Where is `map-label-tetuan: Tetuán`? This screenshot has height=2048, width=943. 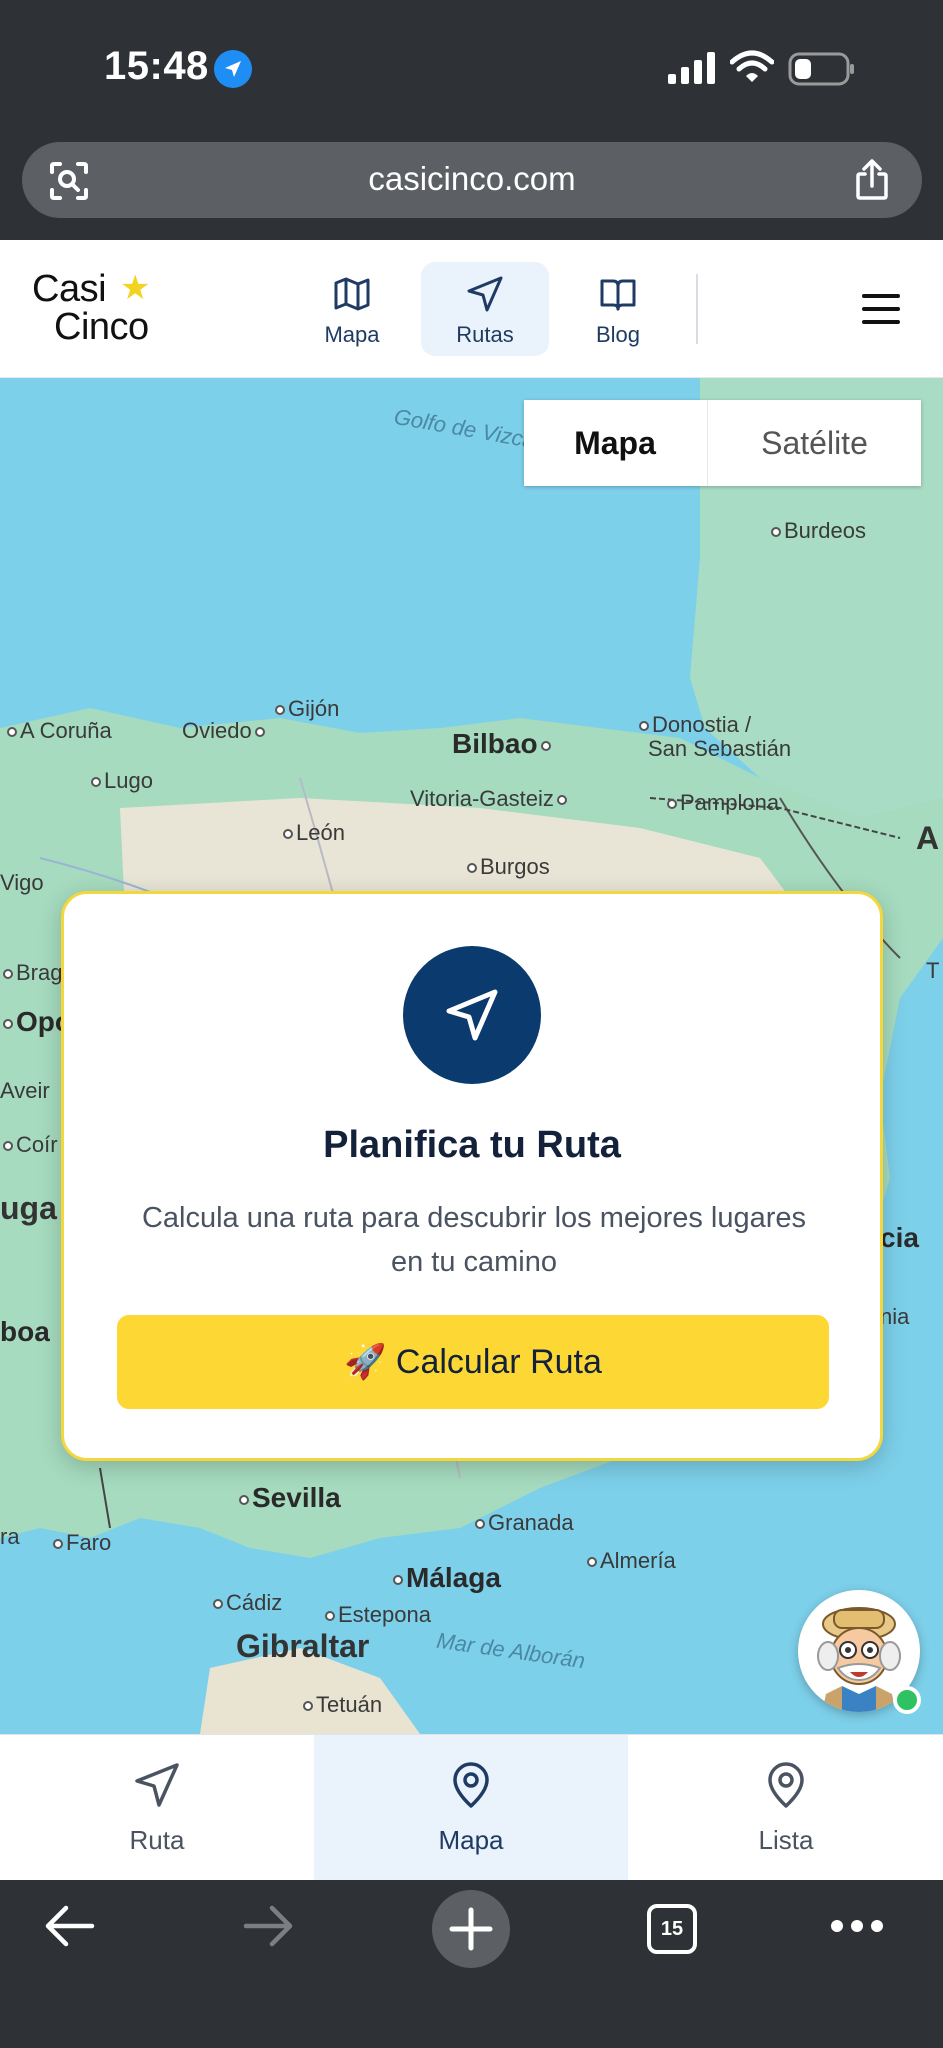
map-label-tetuan: Tetuán is located at coordinates (341, 1705).